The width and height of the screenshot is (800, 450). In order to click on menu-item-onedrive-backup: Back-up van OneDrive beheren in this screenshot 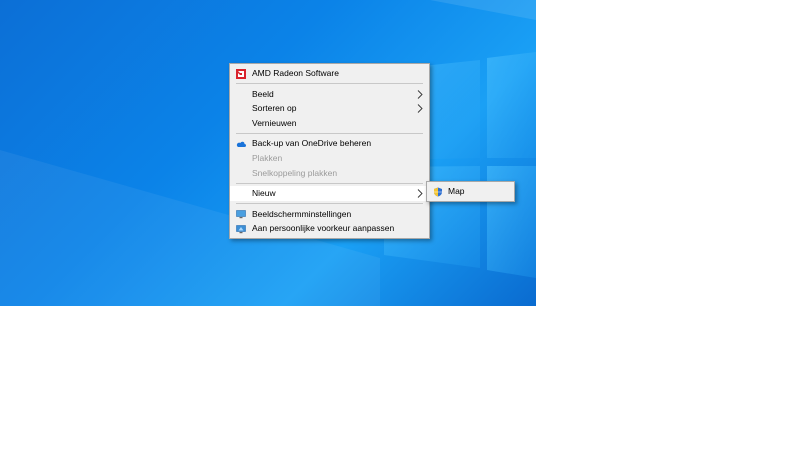, I will do `click(329, 143)`.